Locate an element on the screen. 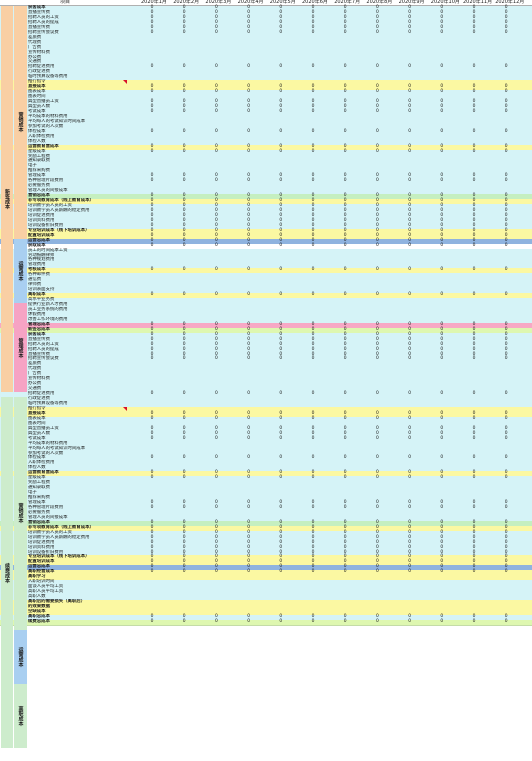  group-band: 管理成本 is located at coordinates (20, 348).